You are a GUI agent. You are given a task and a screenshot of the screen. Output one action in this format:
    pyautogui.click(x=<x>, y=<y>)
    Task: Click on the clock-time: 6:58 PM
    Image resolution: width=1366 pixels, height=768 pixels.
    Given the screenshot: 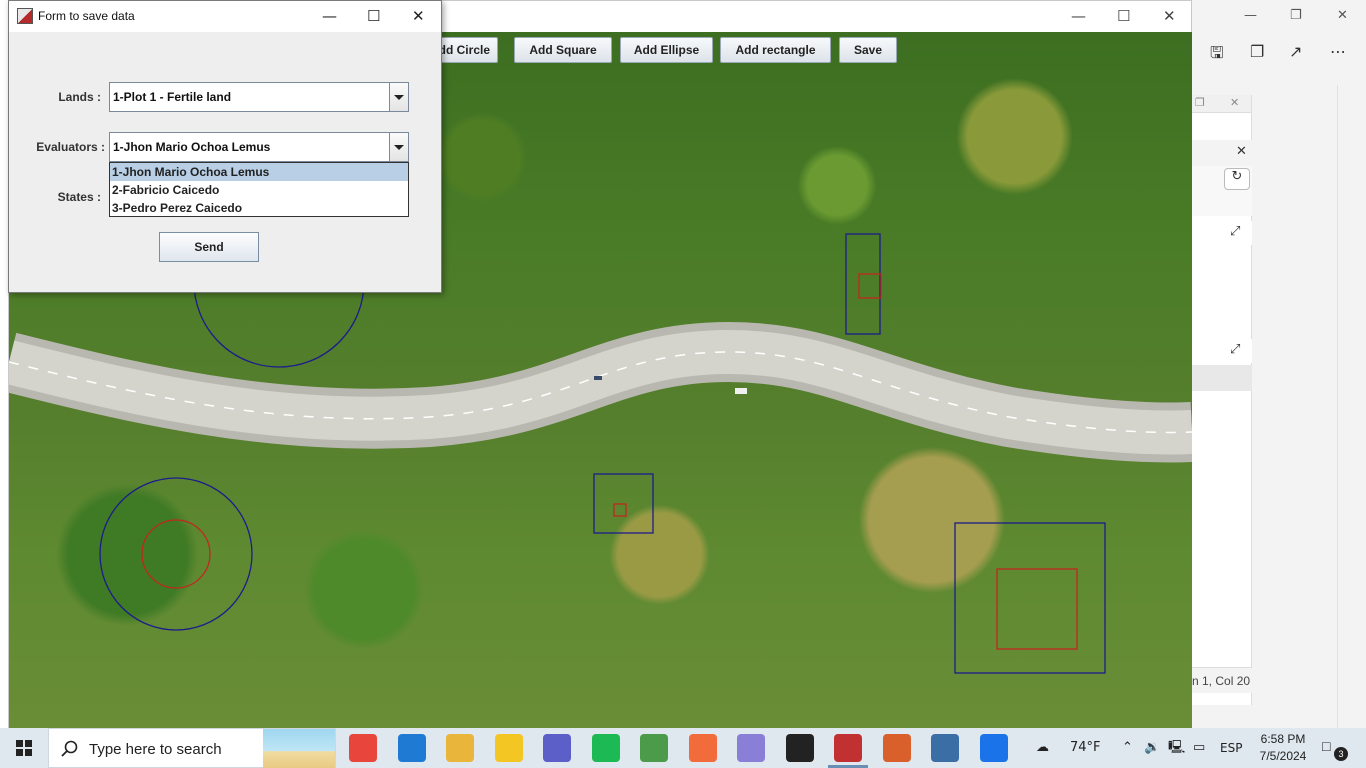 What is the action you would take?
    pyautogui.click(x=1283, y=739)
    